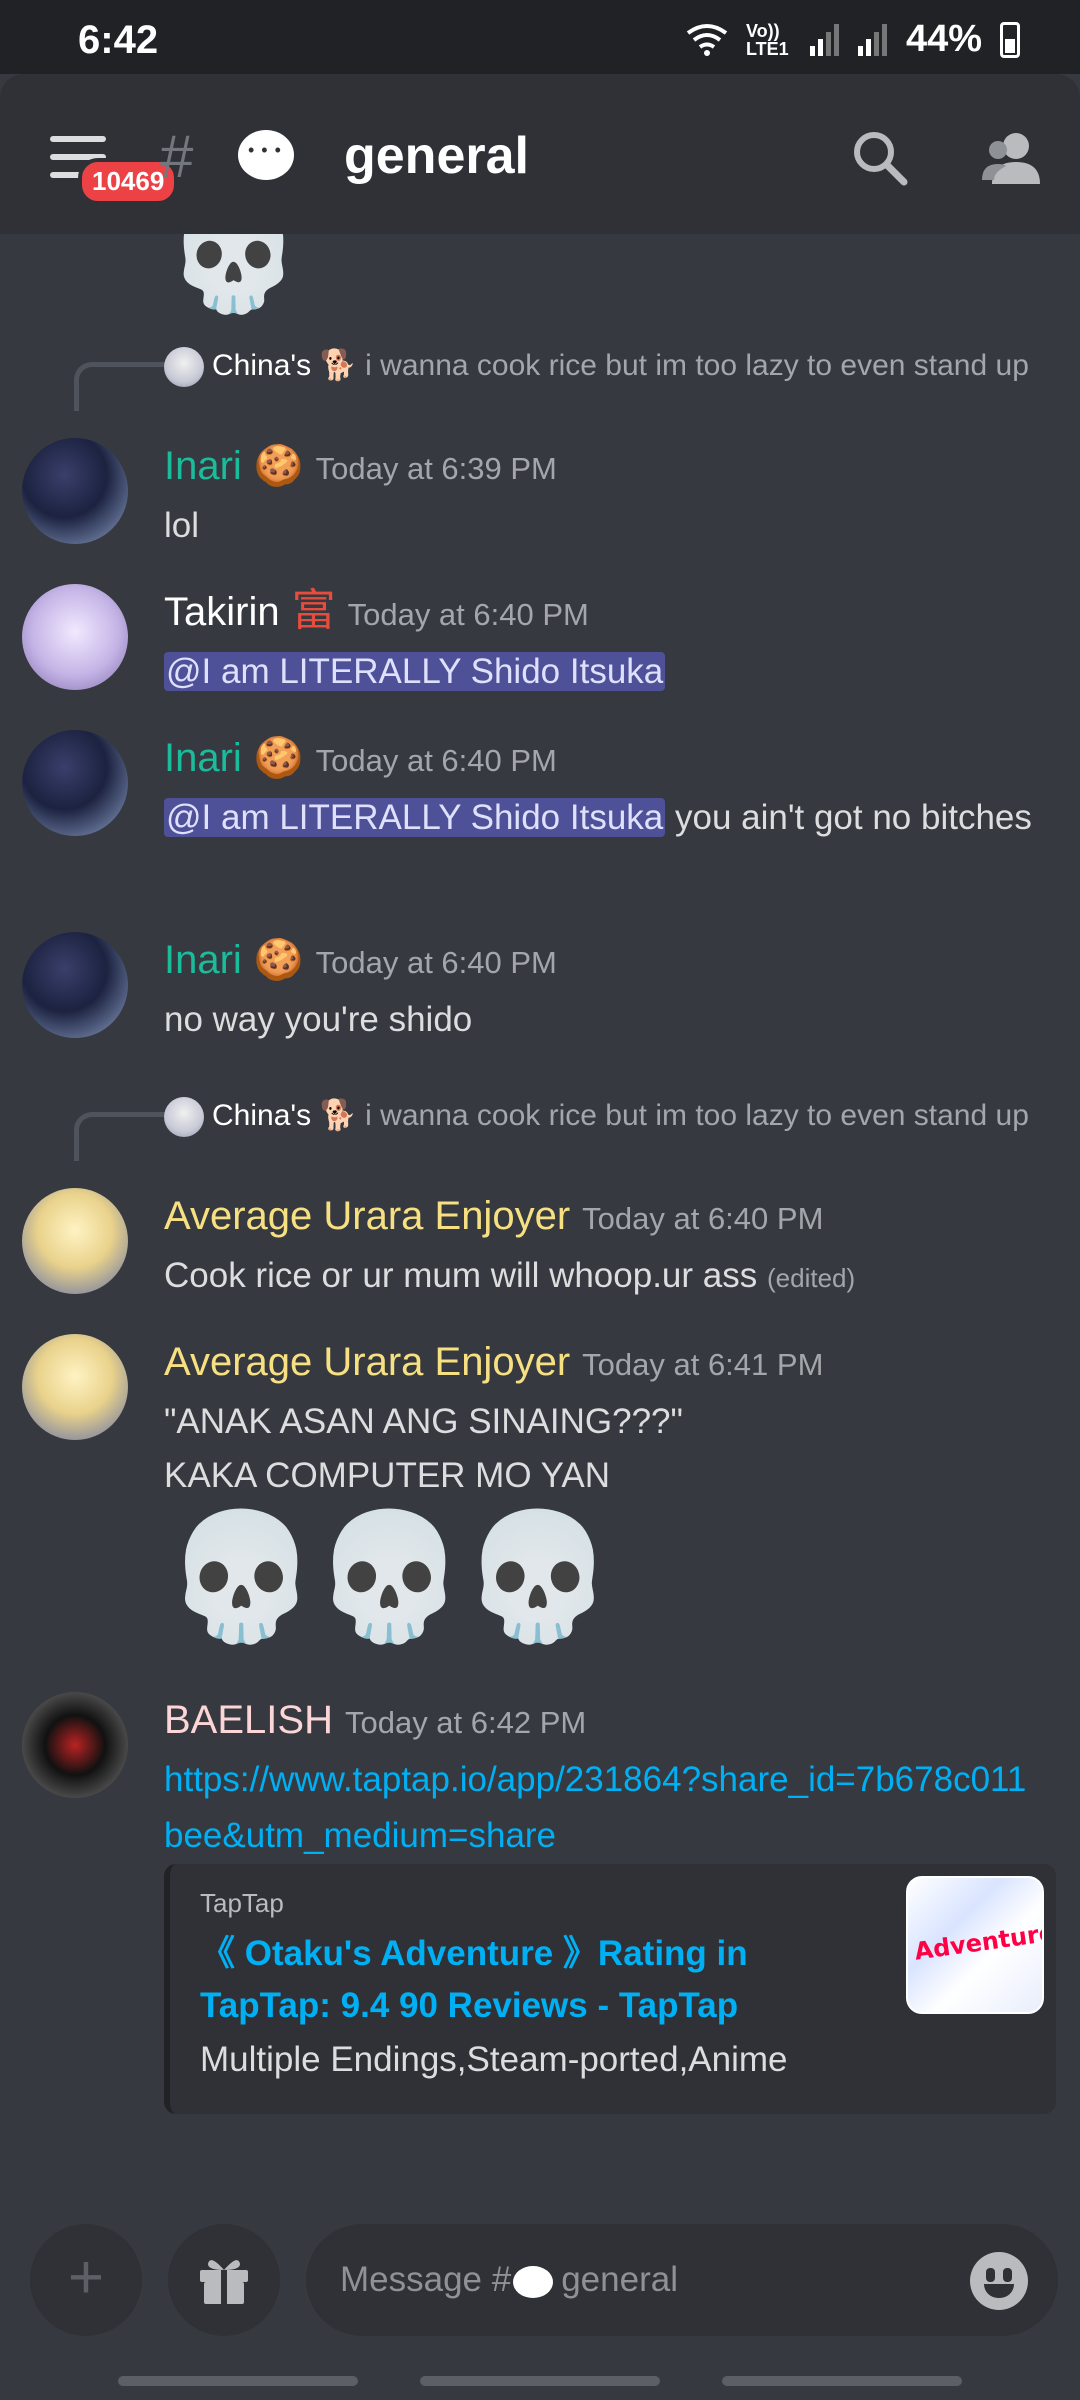 This screenshot has width=1080, height=2400. I want to click on gift-icon, so click(224, 2282).